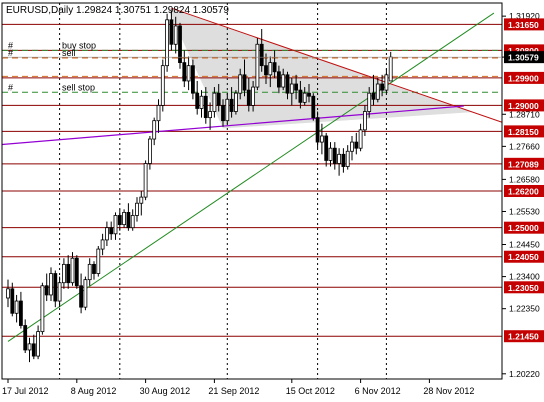 Image resolution: width=544 pixels, height=402 pixels. What do you see at coordinates (524, 244) in the screenshot?
I see `price-tick-label: 1.24450` at bounding box center [524, 244].